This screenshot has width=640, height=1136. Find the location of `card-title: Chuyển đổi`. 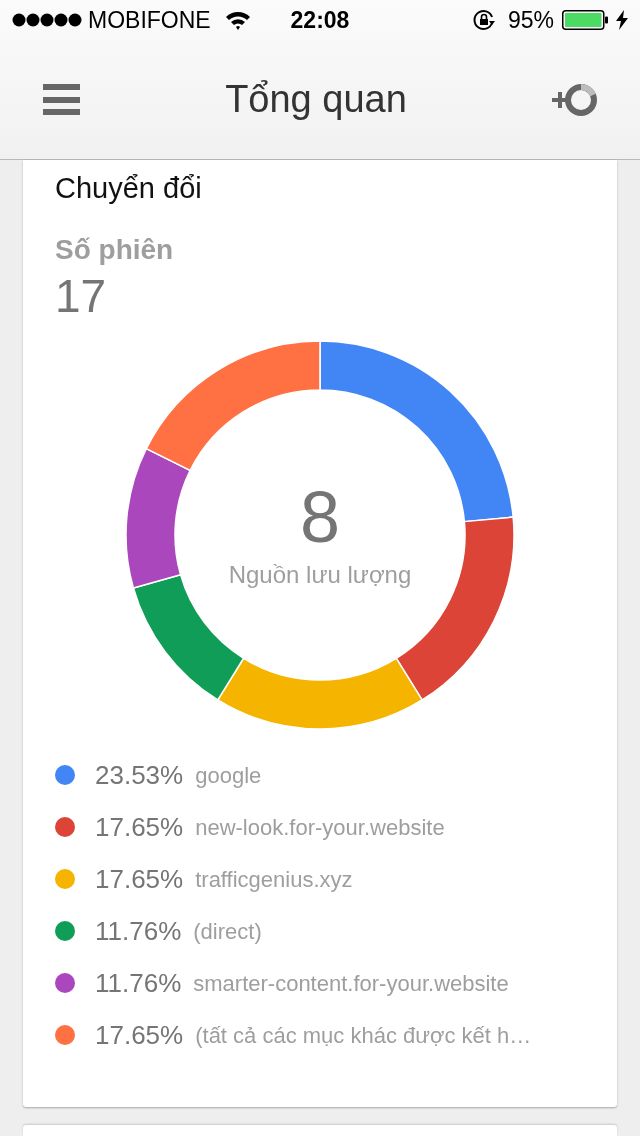

card-title: Chuyển đổi is located at coordinates (129, 188).